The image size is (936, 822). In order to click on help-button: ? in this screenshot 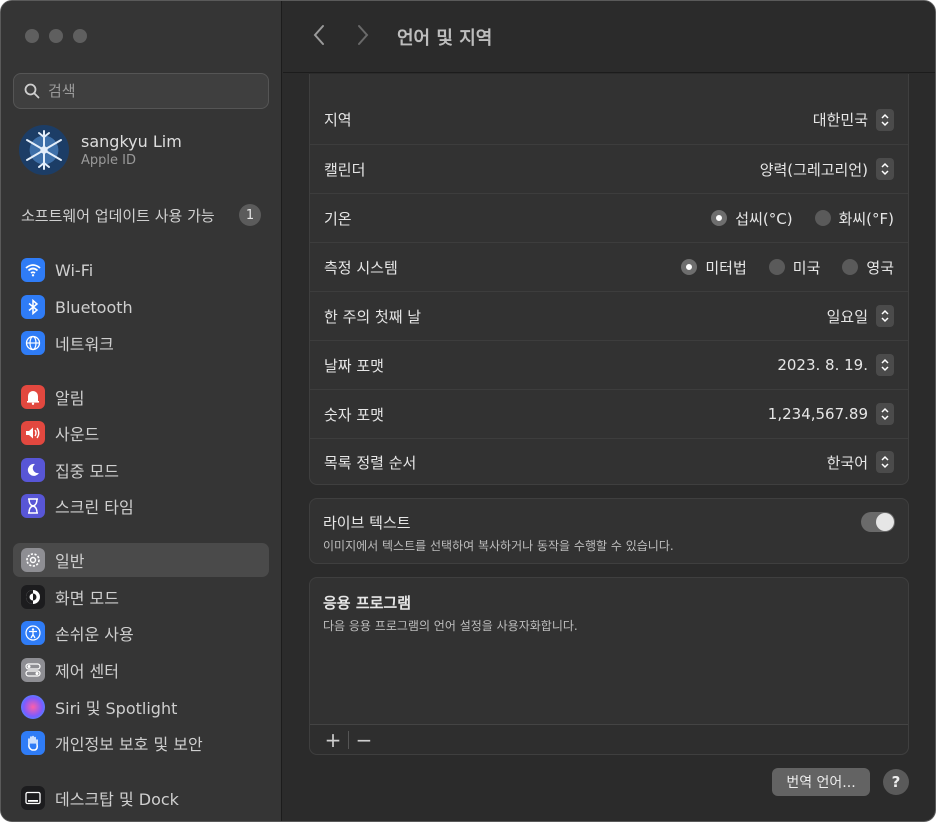, I will do `click(896, 782)`.